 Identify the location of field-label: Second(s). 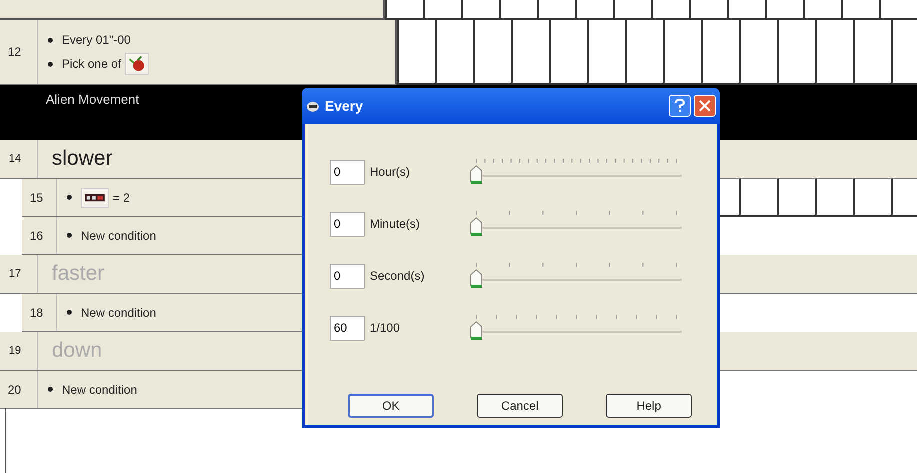
(398, 276).